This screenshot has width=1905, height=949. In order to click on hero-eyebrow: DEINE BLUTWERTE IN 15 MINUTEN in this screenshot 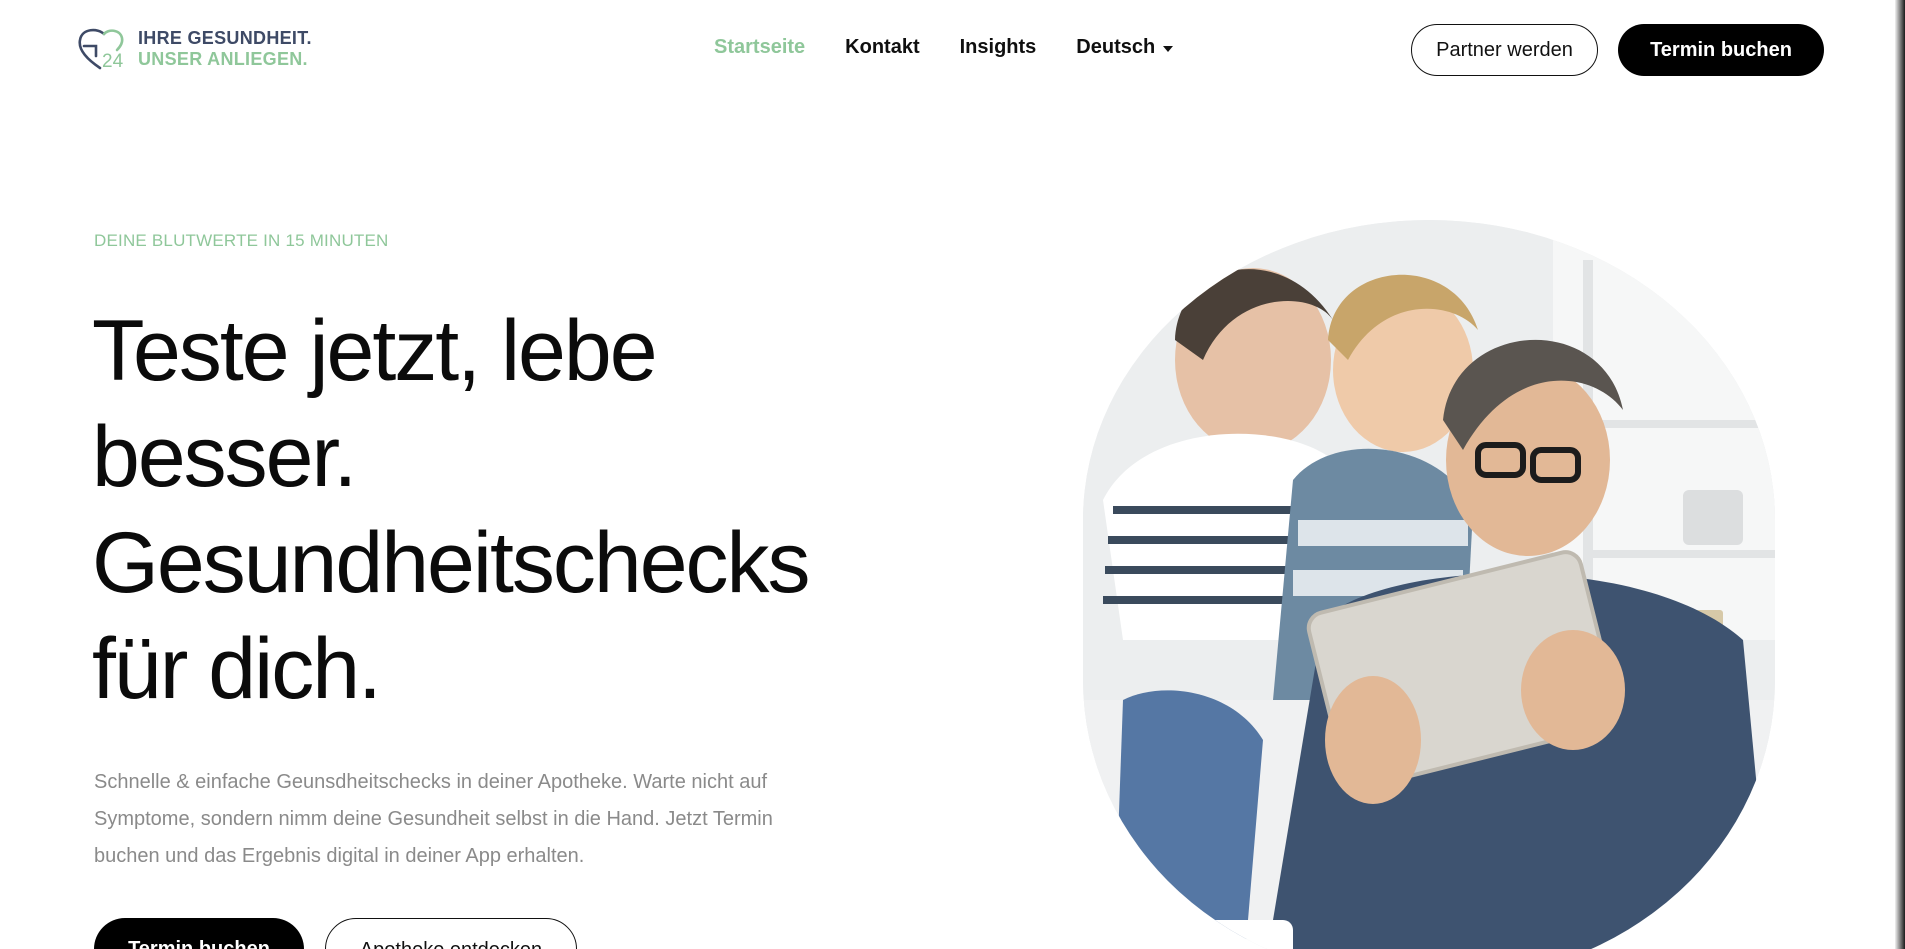, I will do `click(241, 240)`.